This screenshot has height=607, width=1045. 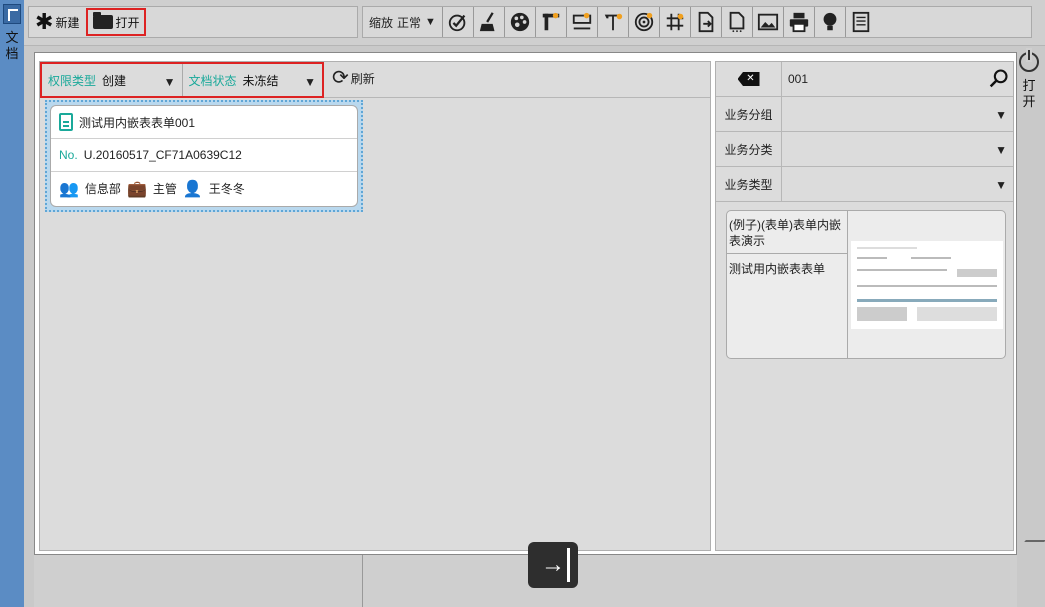 What do you see at coordinates (362, 581) in the screenshot?
I see `divider` at bounding box center [362, 581].